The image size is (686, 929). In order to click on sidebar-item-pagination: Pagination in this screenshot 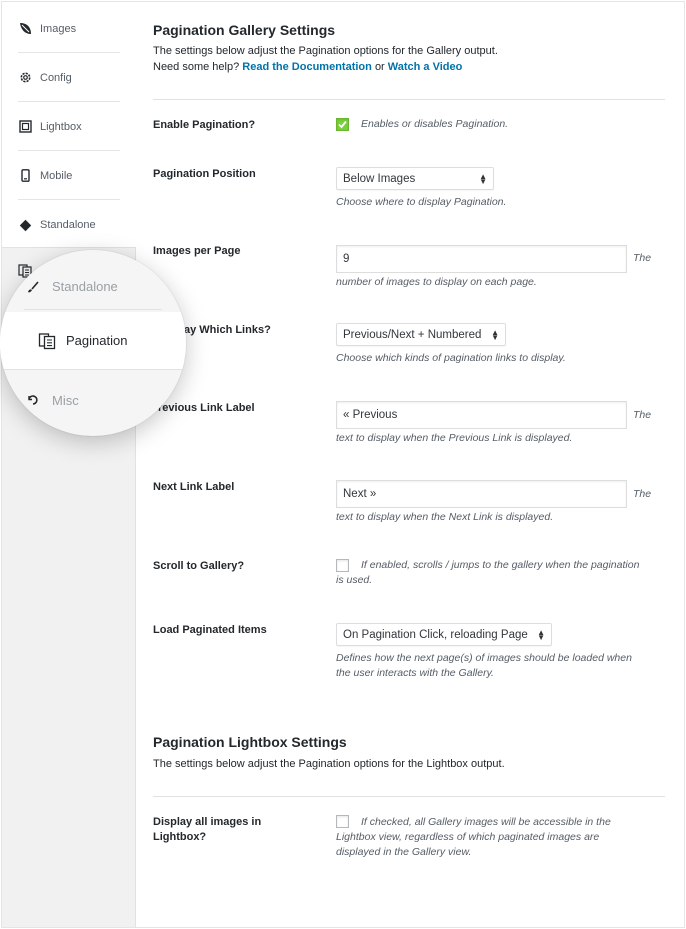, I will do `click(93, 341)`.